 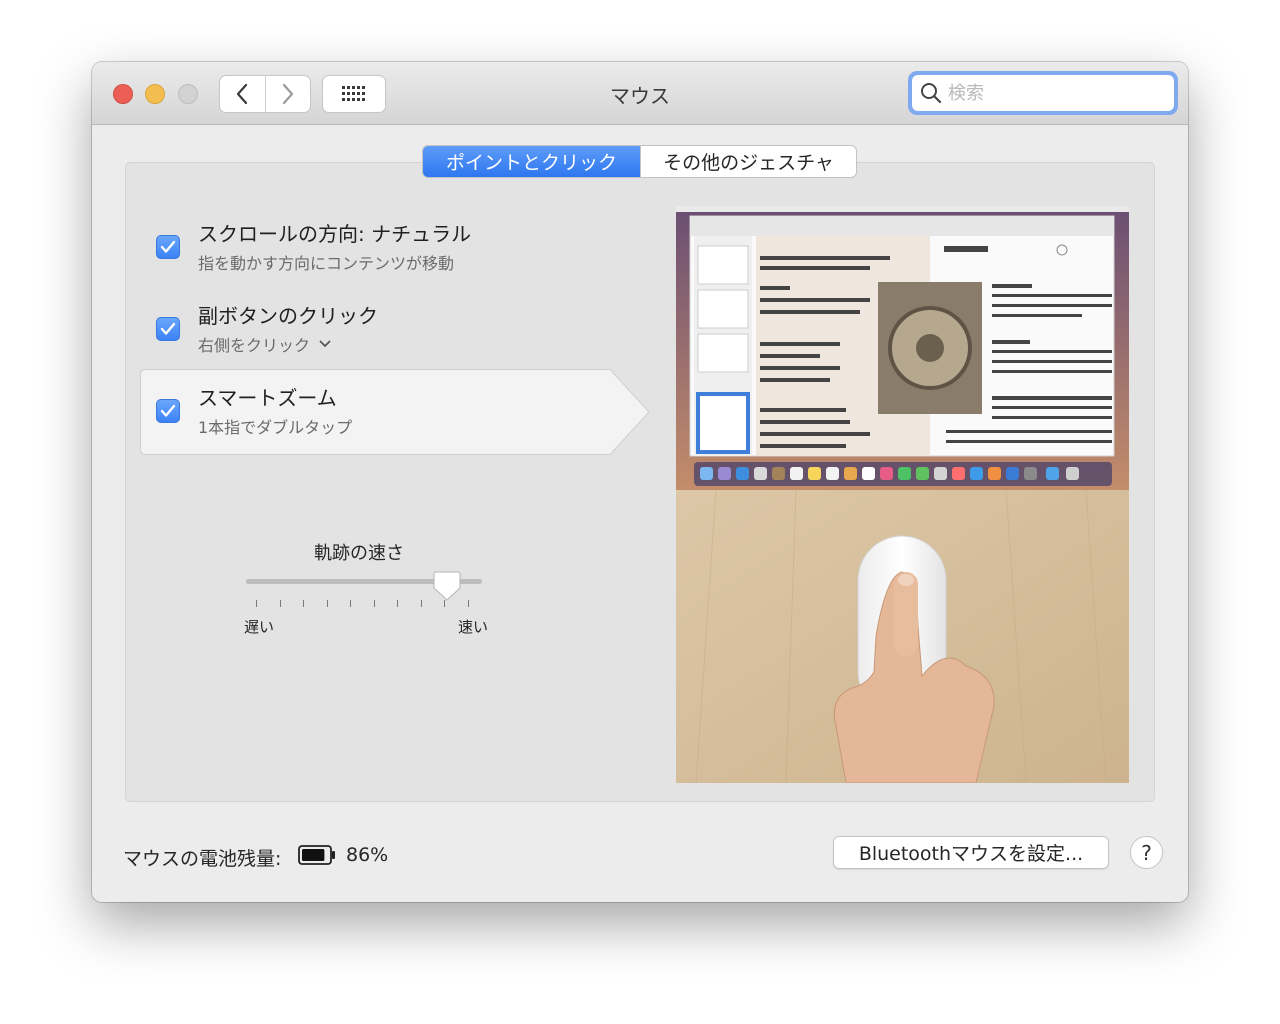 I want to click on tracking-speed-slider, so click(x=364, y=597).